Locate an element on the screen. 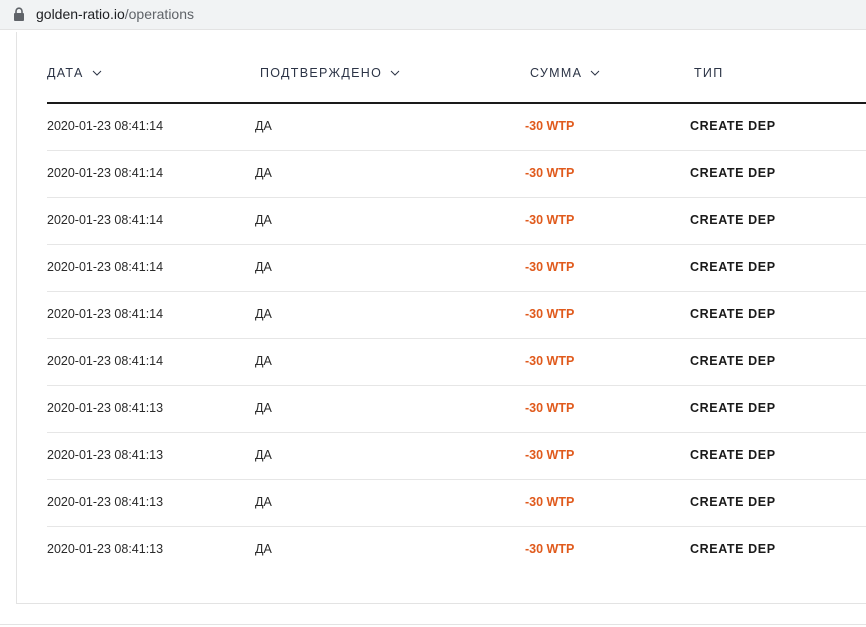 The width and height of the screenshot is (866, 627). url-path: /operations is located at coordinates (159, 14).